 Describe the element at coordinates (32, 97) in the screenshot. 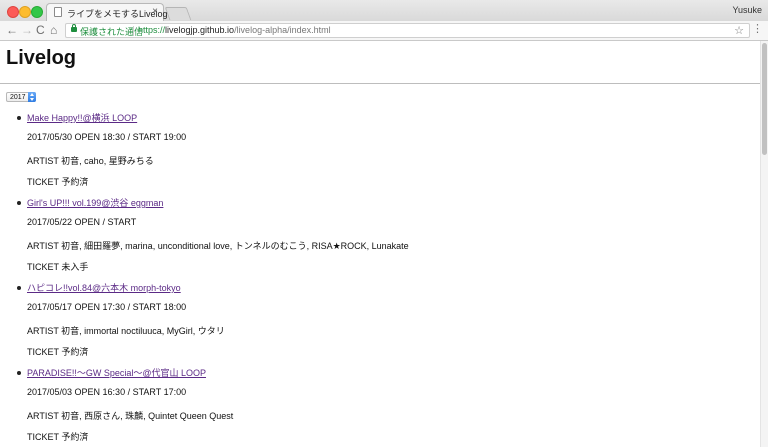

I see `select-arrows-icon` at that location.